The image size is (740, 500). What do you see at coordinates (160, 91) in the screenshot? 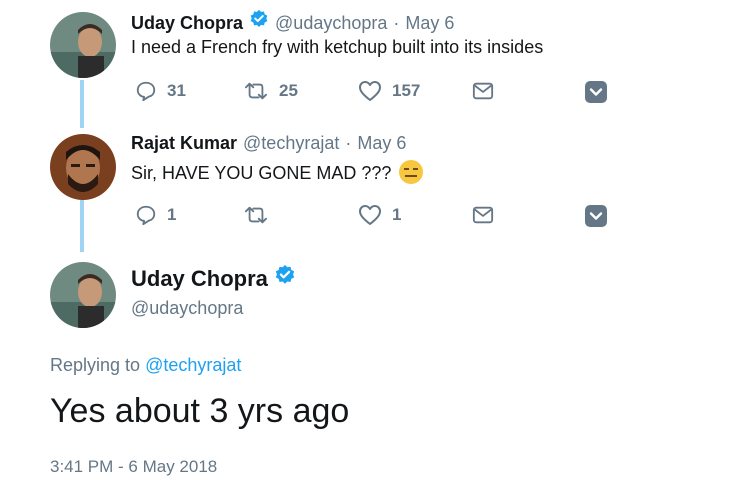
I see `reply-button: 31` at bounding box center [160, 91].